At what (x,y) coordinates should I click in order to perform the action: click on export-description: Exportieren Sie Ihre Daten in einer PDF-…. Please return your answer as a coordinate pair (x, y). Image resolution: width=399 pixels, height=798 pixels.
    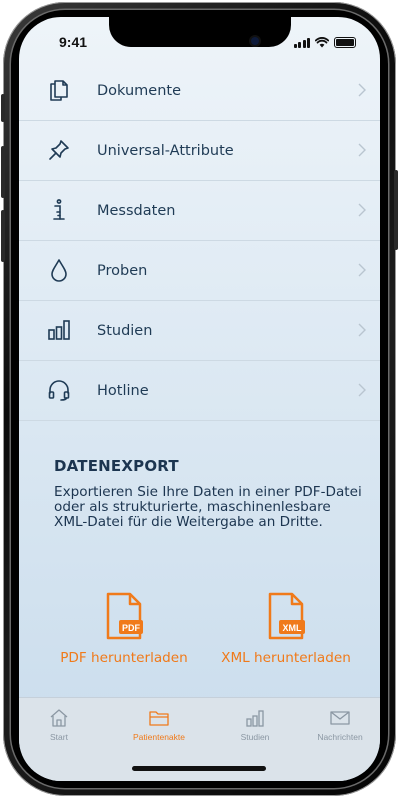
    Looking at the image, I should click on (208, 507).